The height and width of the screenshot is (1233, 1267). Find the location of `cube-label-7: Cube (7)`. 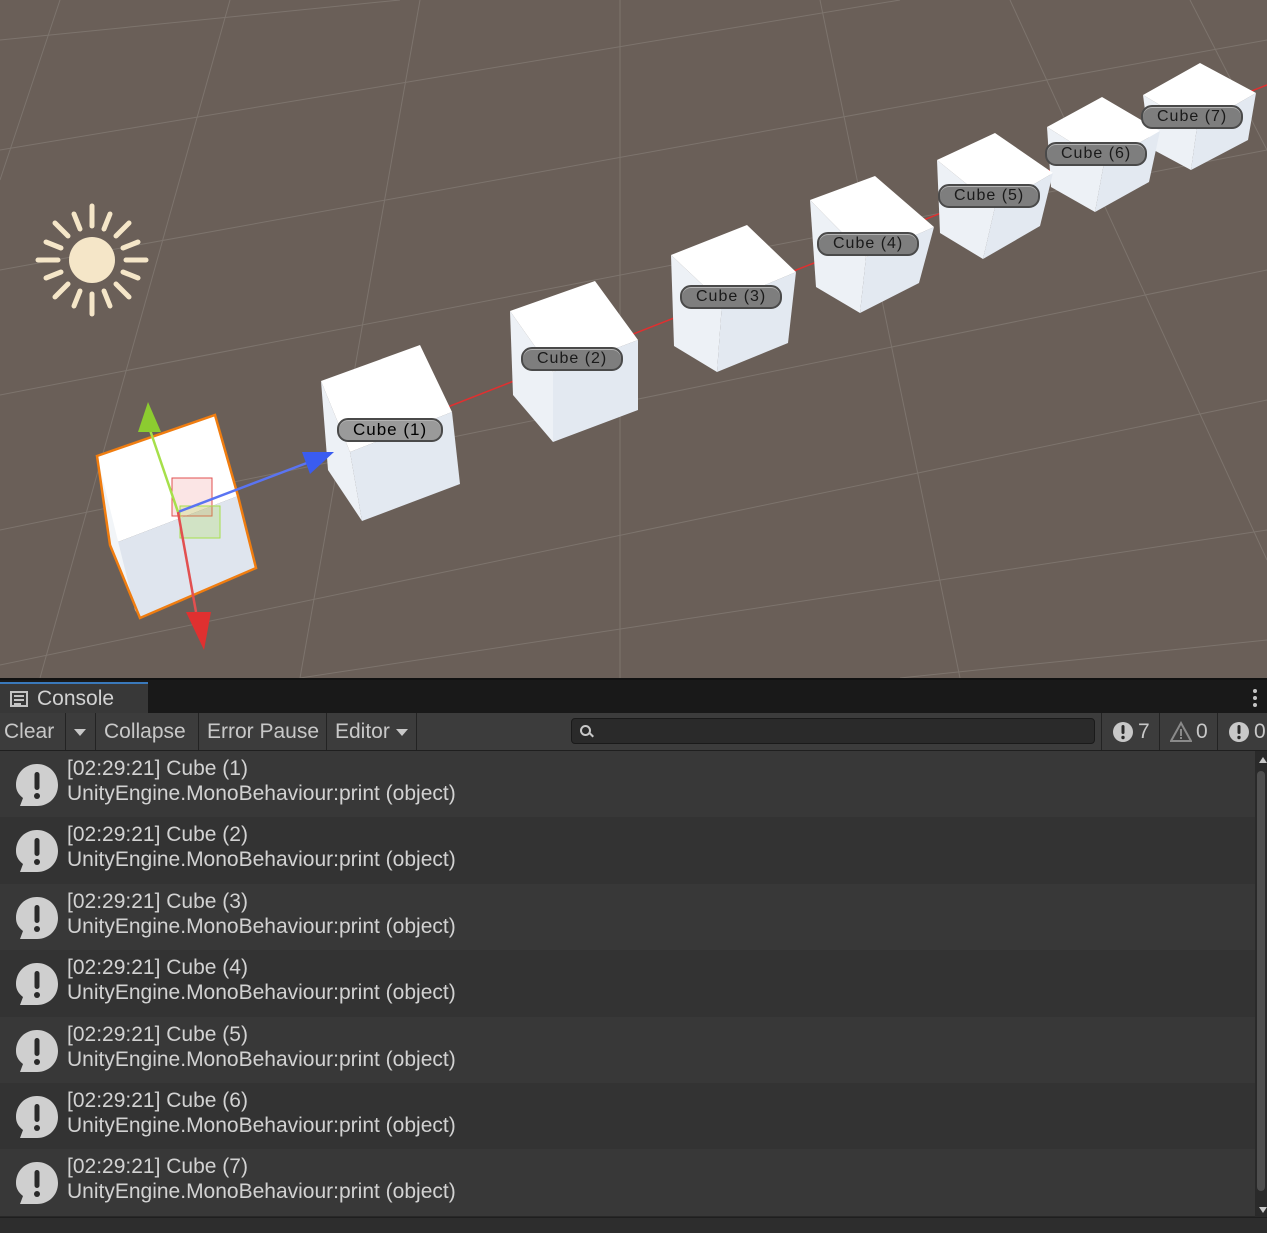

cube-label-7: Cube (7) is located at coordinates (1192, 117).